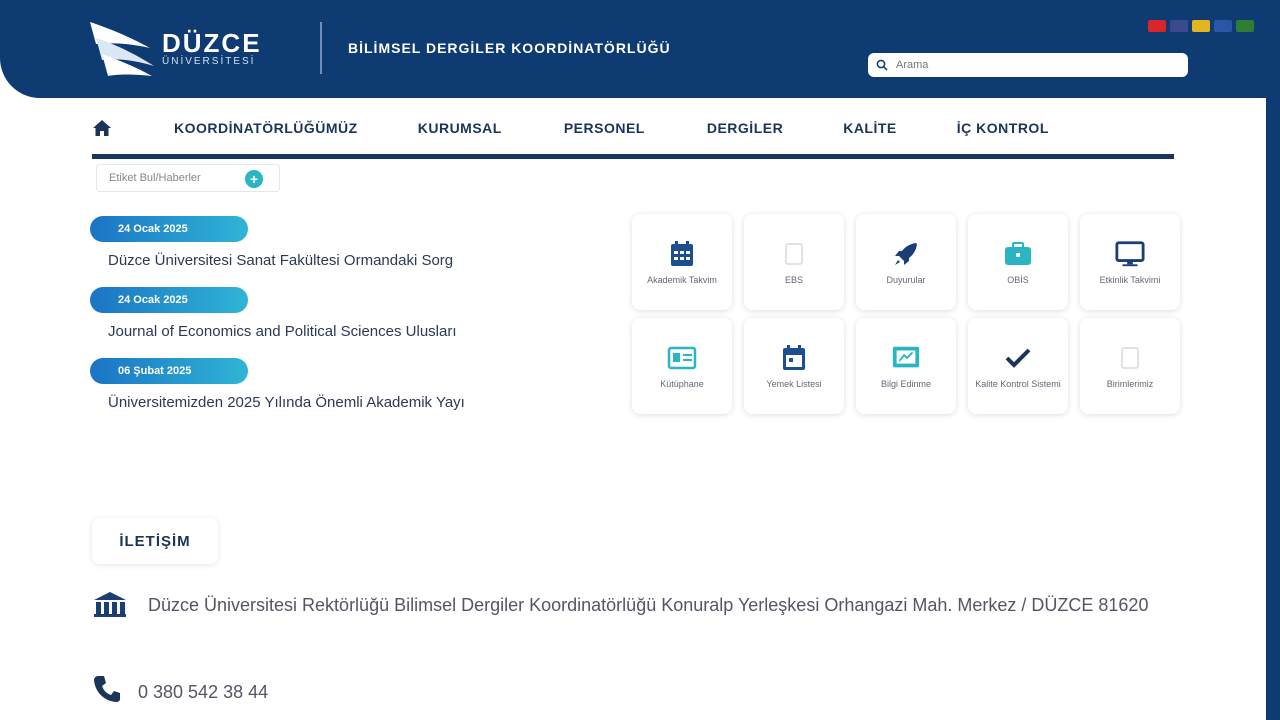  I want to click on plus-icon: +, so click(254, 179).